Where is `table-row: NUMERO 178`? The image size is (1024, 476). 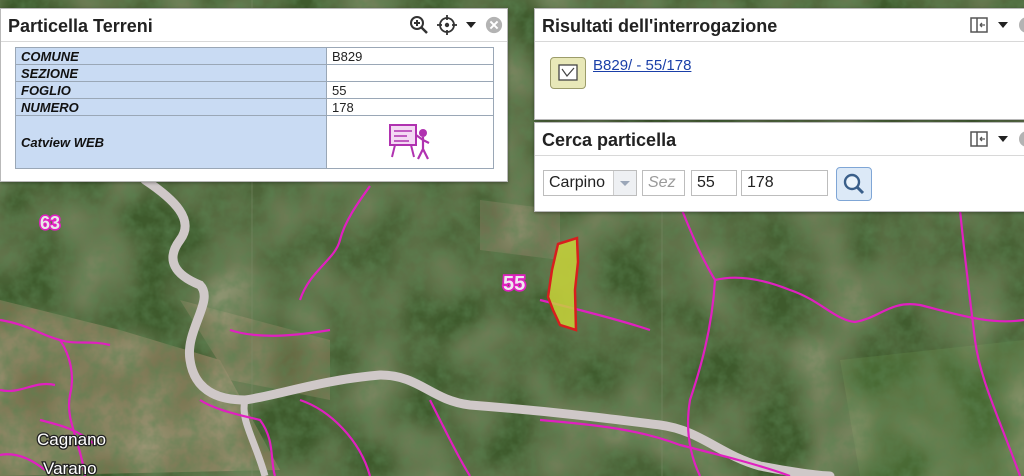
table-row: NUMERO 178 is located at coordinates (254, 107).